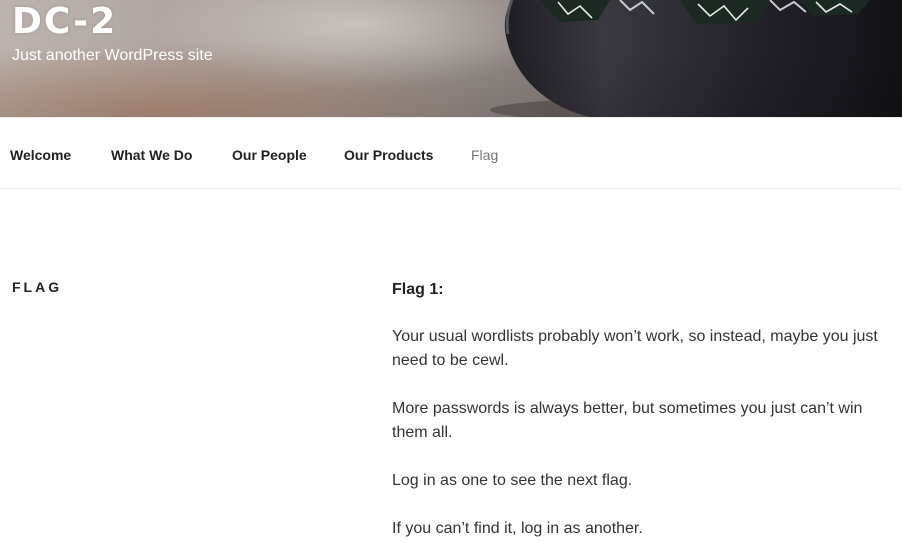  Describe the element at coordinates (388, 155) in the screenshot. I see `nav-item-our-products: Our Products` at that location.